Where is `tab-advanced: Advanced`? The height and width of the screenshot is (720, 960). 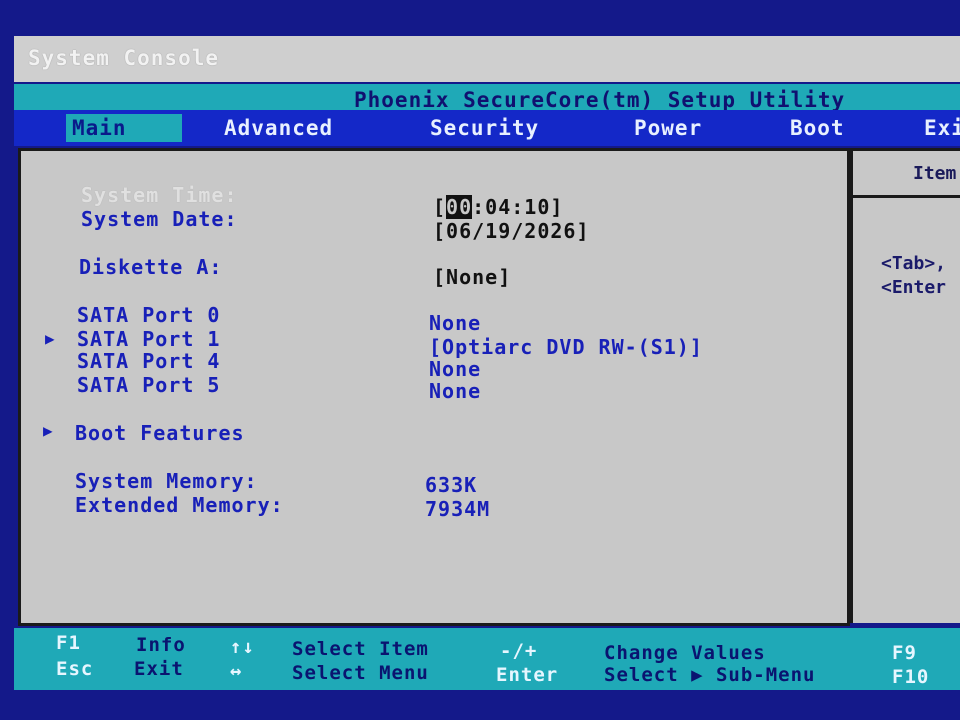
tab-advanced: Advanced is located at coordinates (278, 128).